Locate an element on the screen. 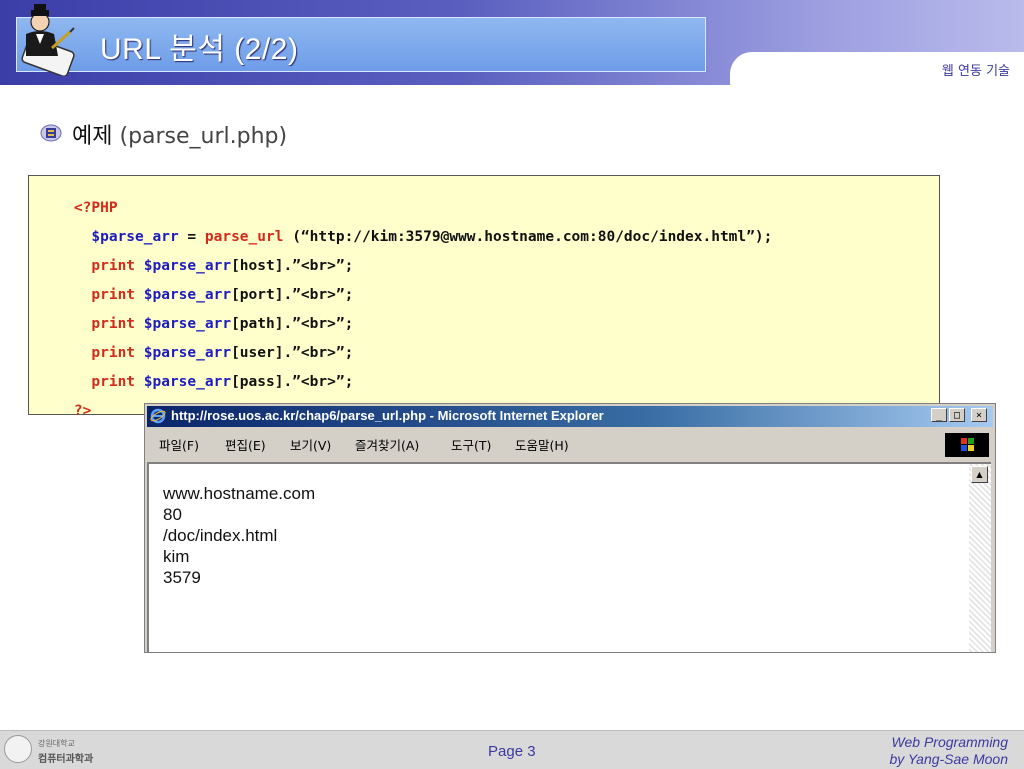 The height and width of the screenshot is (769, 1024). course-author: by Yang-Sae Moon is located at coordinates (948, 759).